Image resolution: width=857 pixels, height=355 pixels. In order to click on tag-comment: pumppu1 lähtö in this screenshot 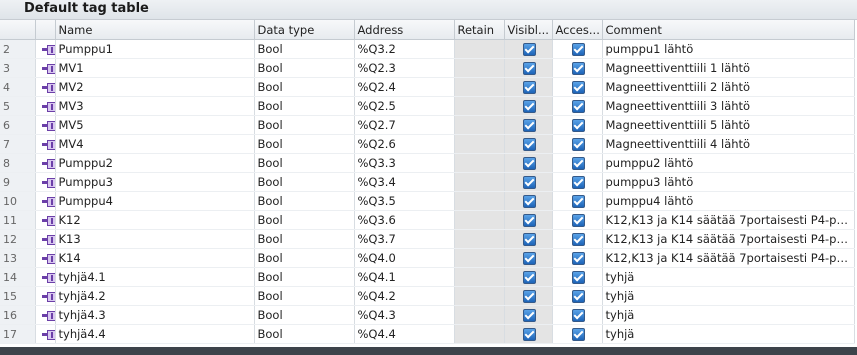, I will do `click(728, 49)`.